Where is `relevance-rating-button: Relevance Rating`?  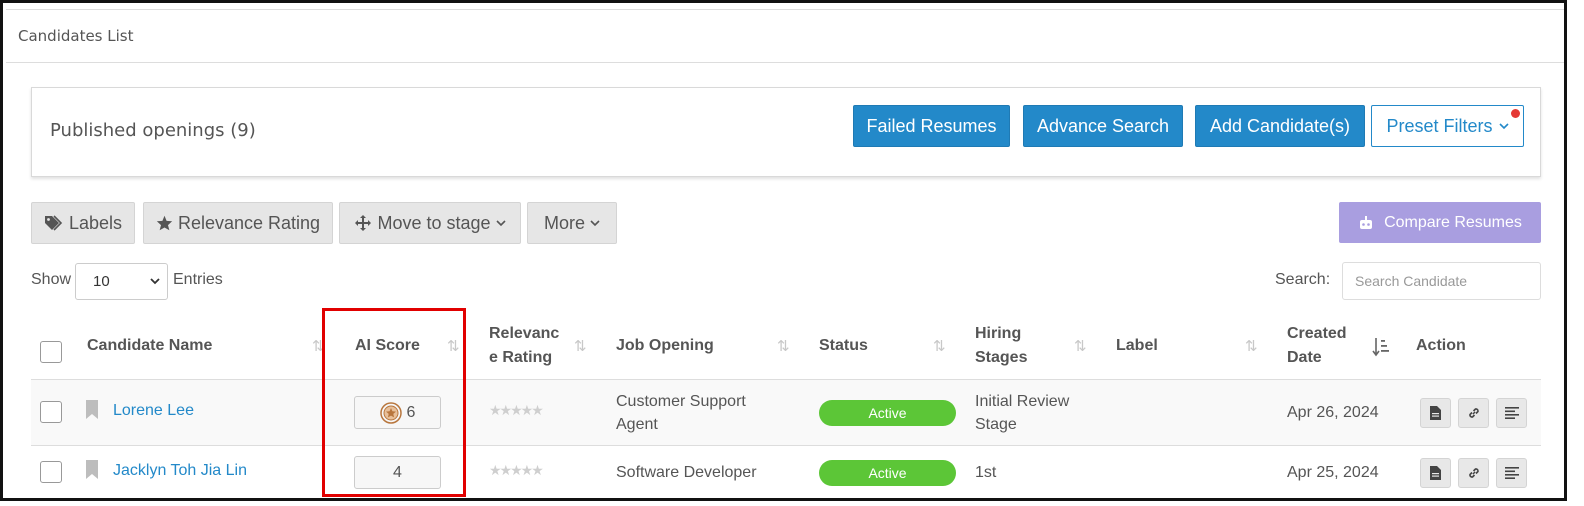 relevance-rating-button: Relevance Rating is located at coordinates (238, 223).